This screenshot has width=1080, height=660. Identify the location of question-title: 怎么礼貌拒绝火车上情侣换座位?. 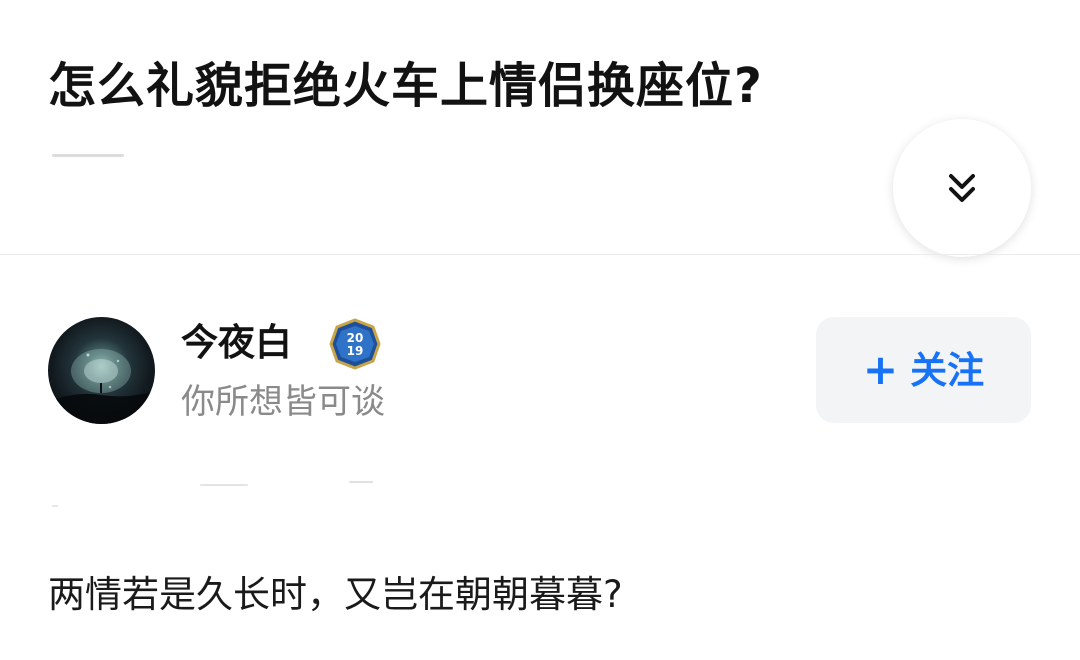
(405, 86).